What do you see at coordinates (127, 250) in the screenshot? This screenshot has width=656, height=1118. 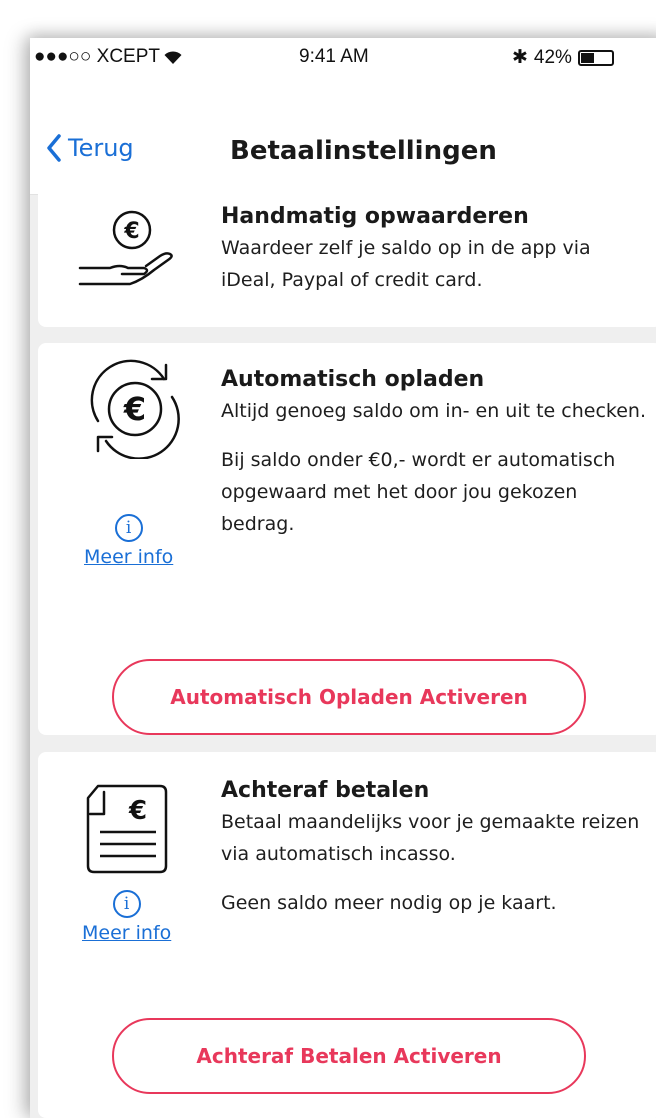 I see `hand-euro-coin-icon: €` at bounding box center [127, 250].